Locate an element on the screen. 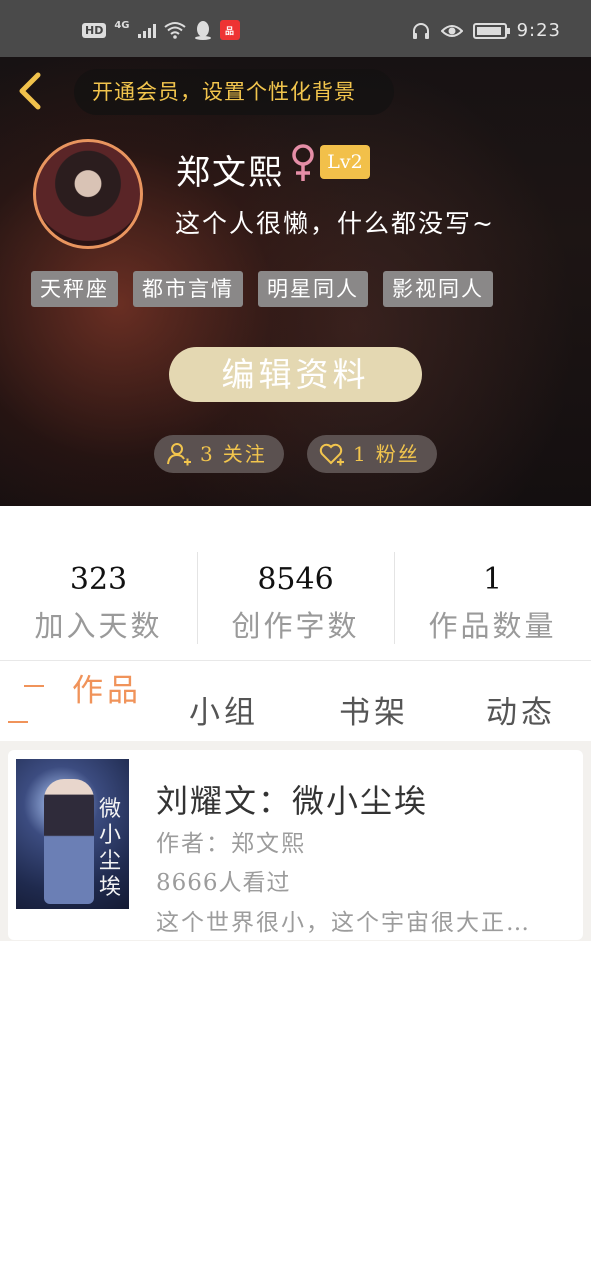 The image size is (591, 1280). eye-icon is located at coordinates (451, 30).